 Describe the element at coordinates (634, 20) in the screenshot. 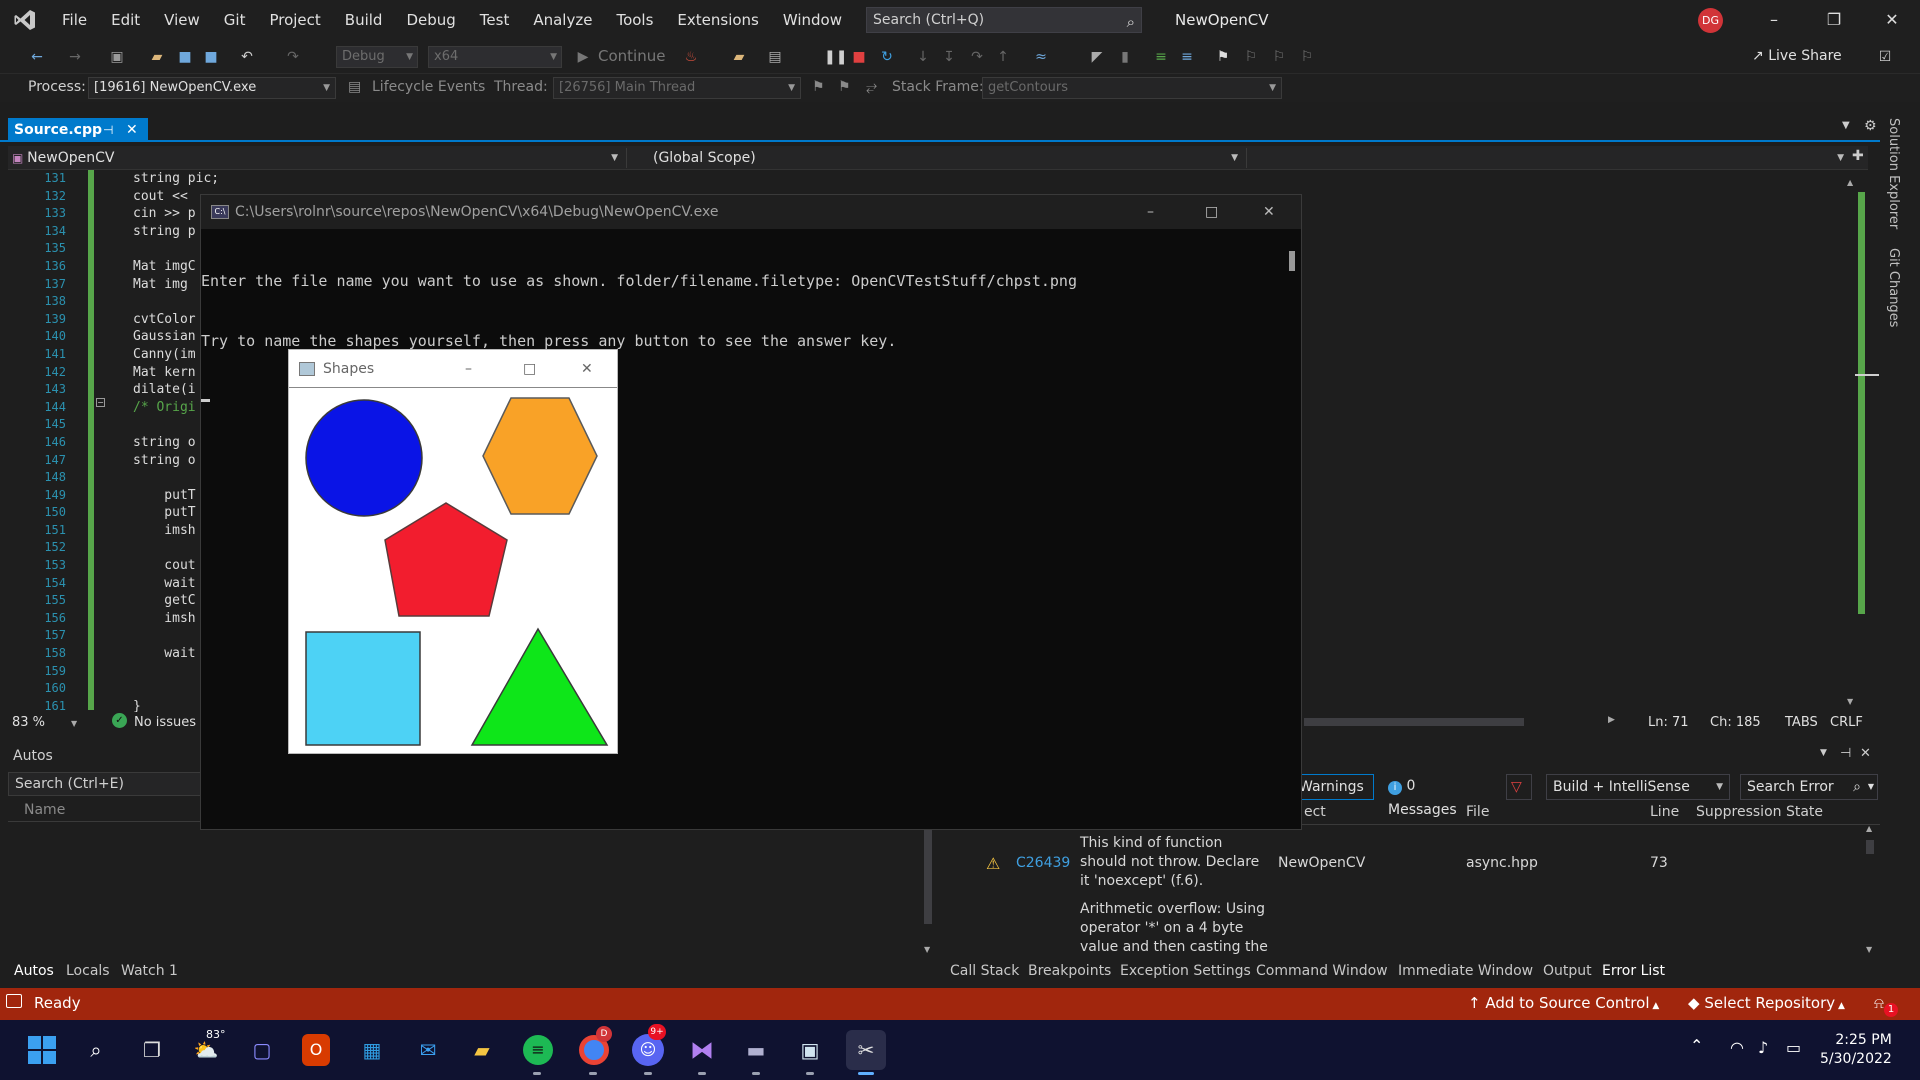

I see `menu-tools: Tools` at that location.